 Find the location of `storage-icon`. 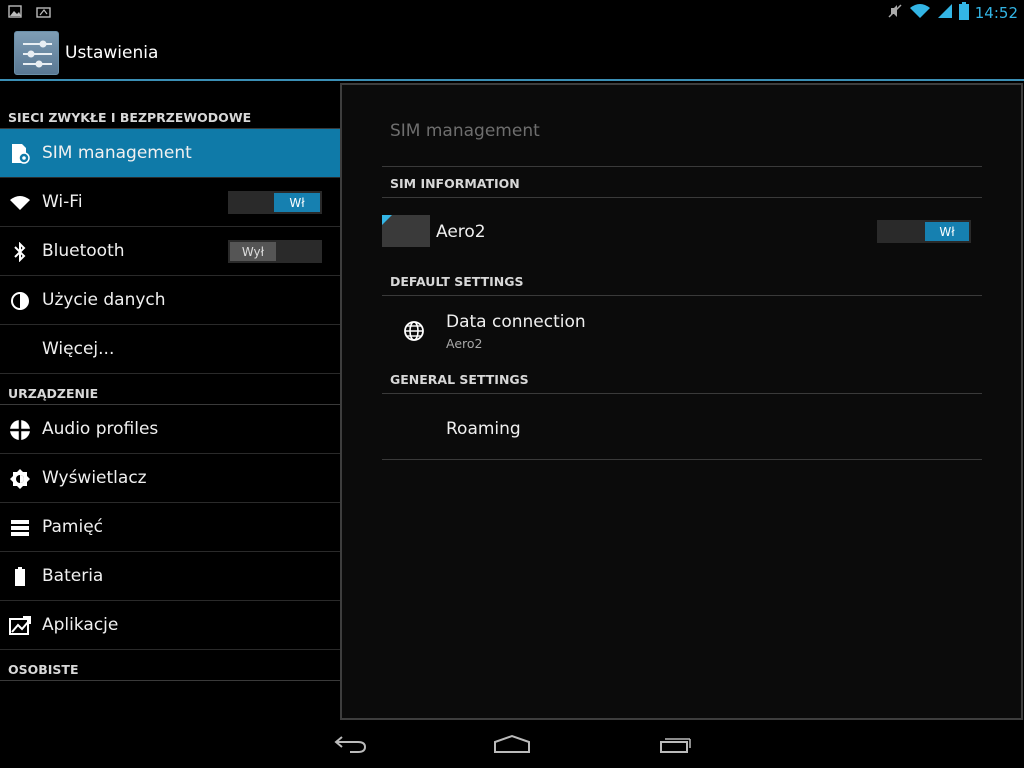

storage-icon is located at coordinates (20, 528).